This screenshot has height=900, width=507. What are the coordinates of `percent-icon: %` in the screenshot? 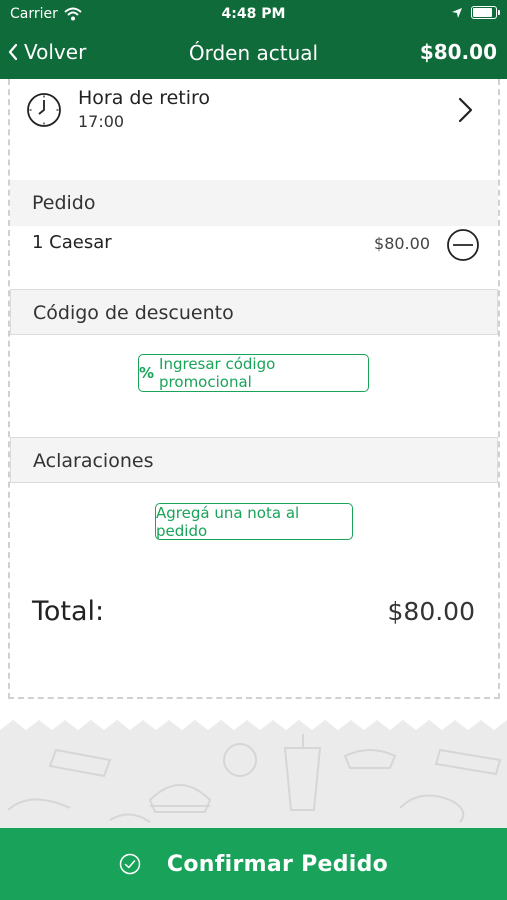 It's located at (147, 373).